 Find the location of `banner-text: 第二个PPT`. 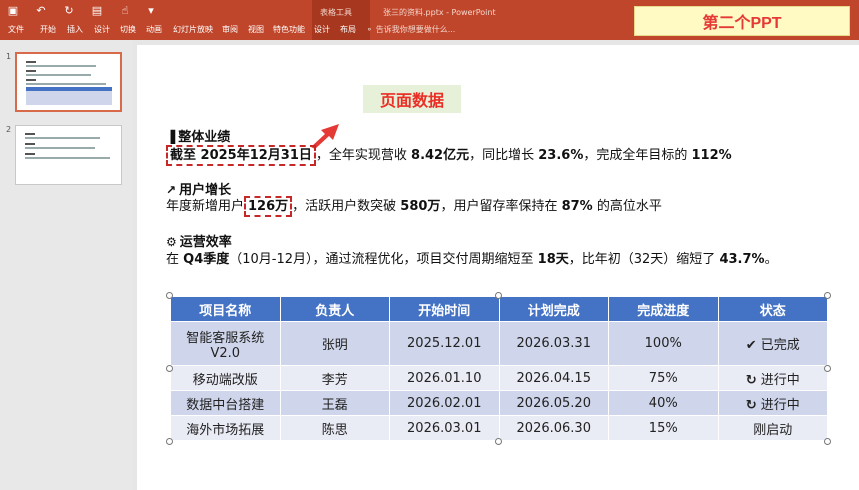

banner-text: 第二个PPT is located at coordinates (742, 23).